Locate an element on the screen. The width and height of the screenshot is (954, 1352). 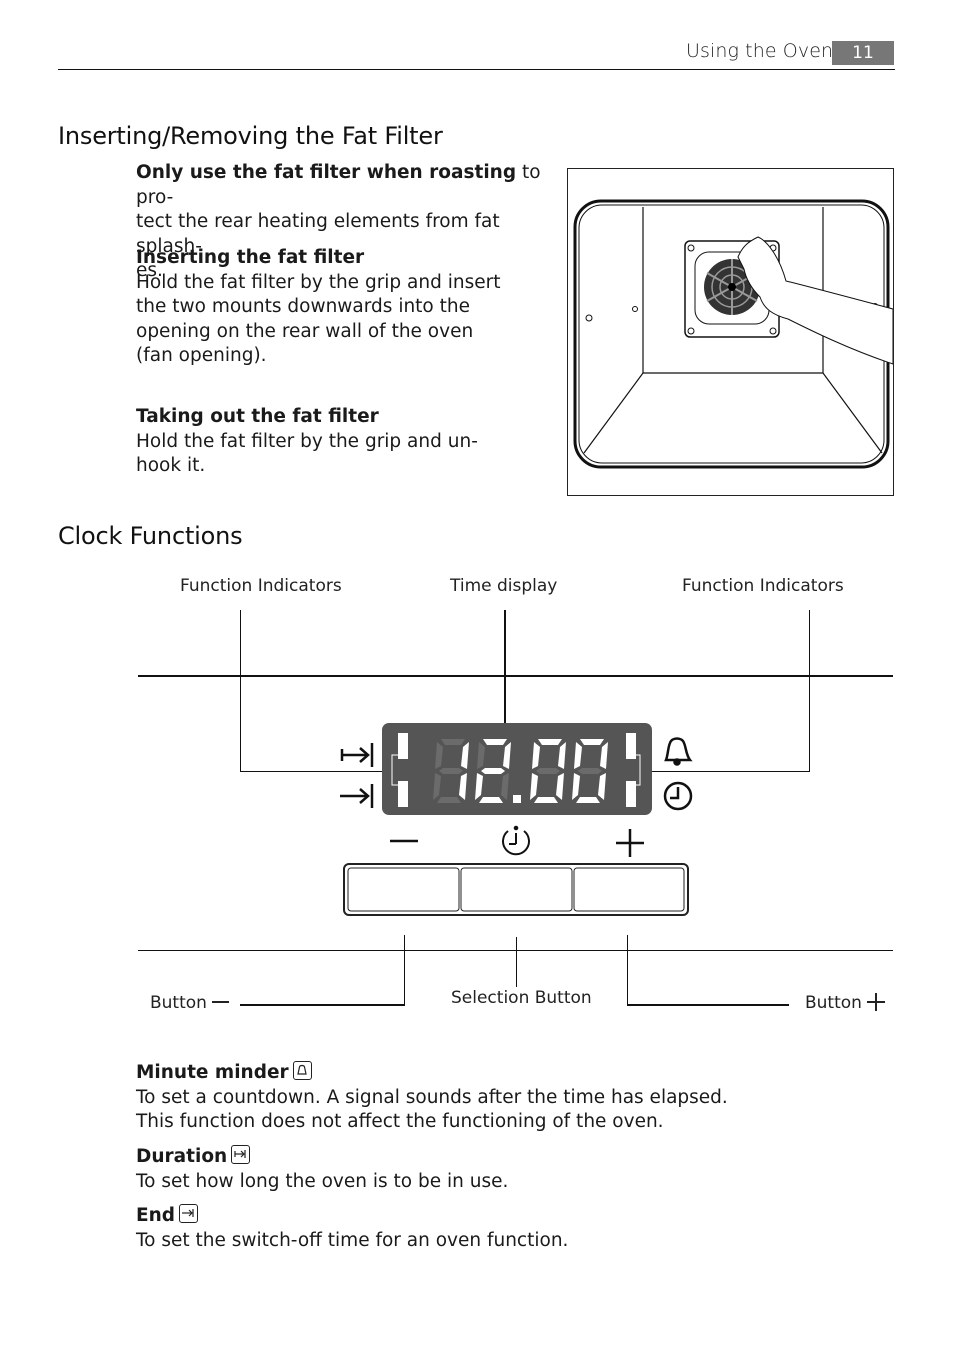
minus-button is located at coordinates (403, 889).